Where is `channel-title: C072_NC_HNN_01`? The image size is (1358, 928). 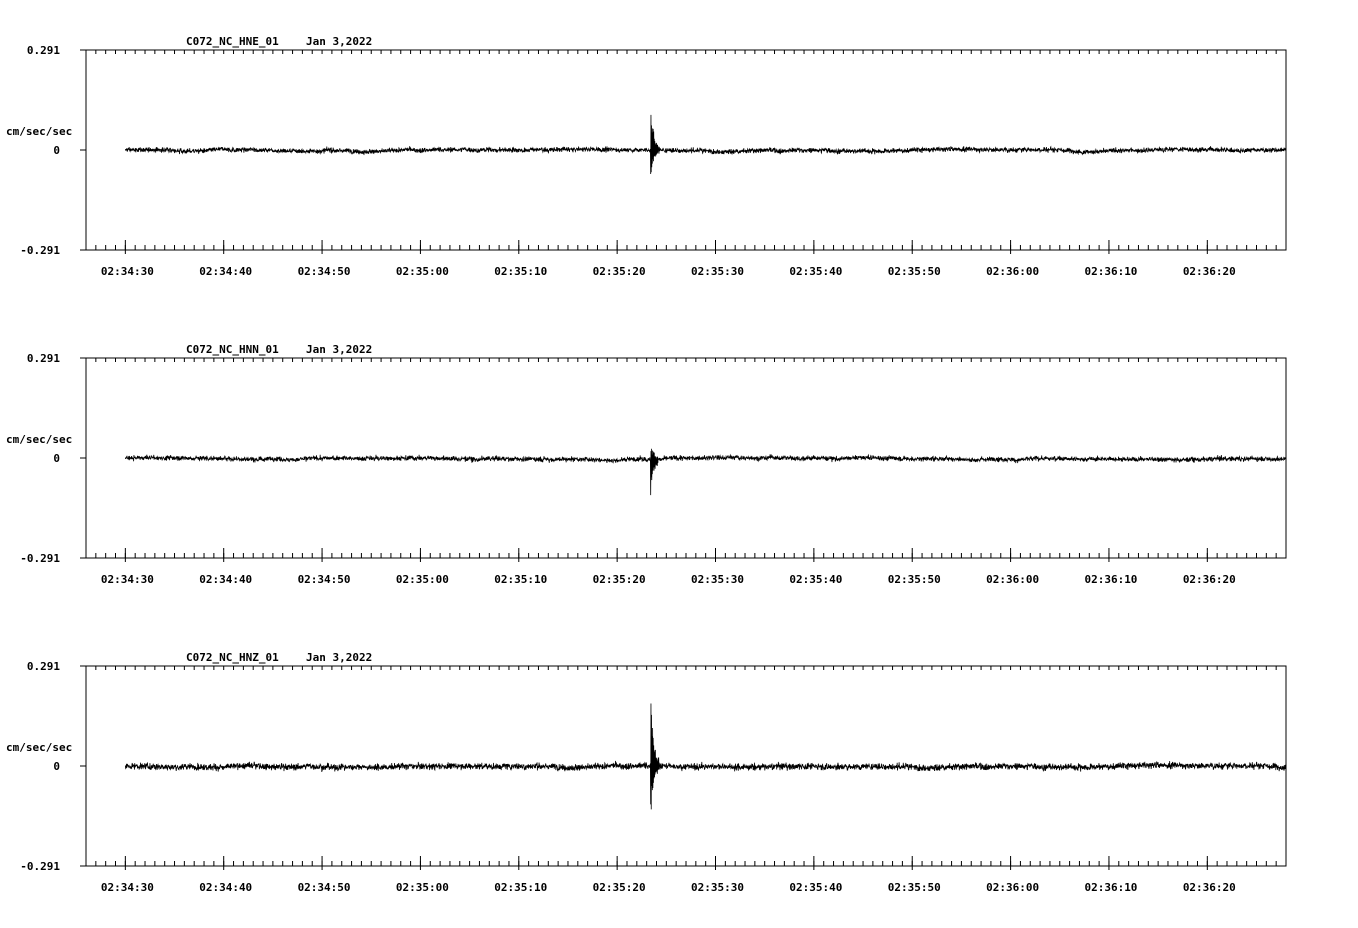
channel-title: C072_NC_HNN_01 is located at coordinates (232, 349).